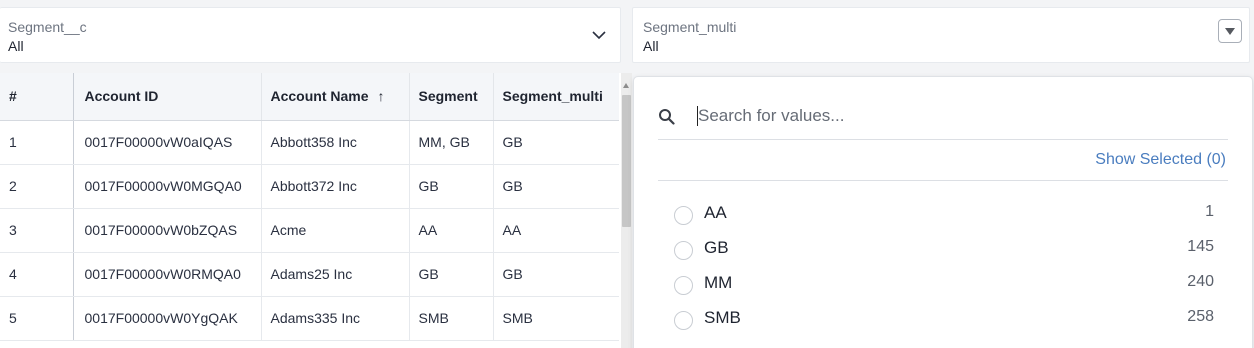 Image resolution: width=1254 pixels, height=348 pixels. I want to click on cell-account-name: Abbott358 Inc, so click(335, 142).